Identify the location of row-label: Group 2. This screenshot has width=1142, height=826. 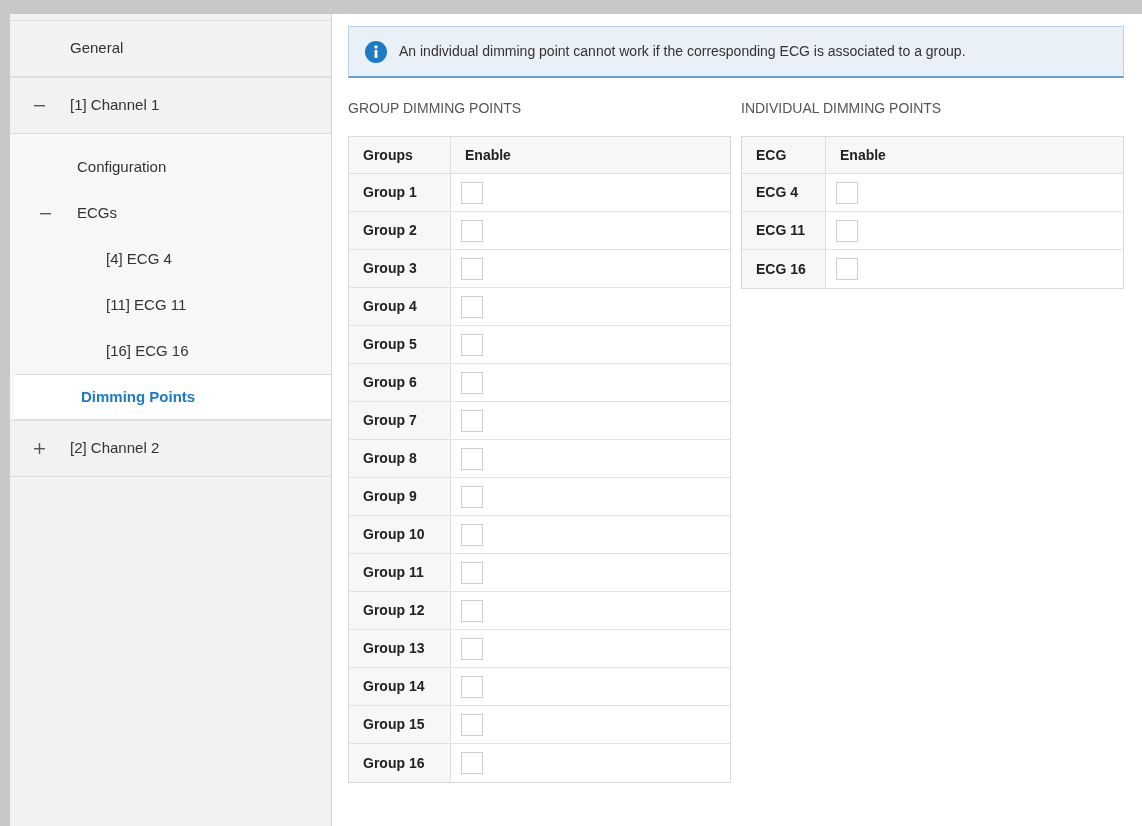
(400, 230).